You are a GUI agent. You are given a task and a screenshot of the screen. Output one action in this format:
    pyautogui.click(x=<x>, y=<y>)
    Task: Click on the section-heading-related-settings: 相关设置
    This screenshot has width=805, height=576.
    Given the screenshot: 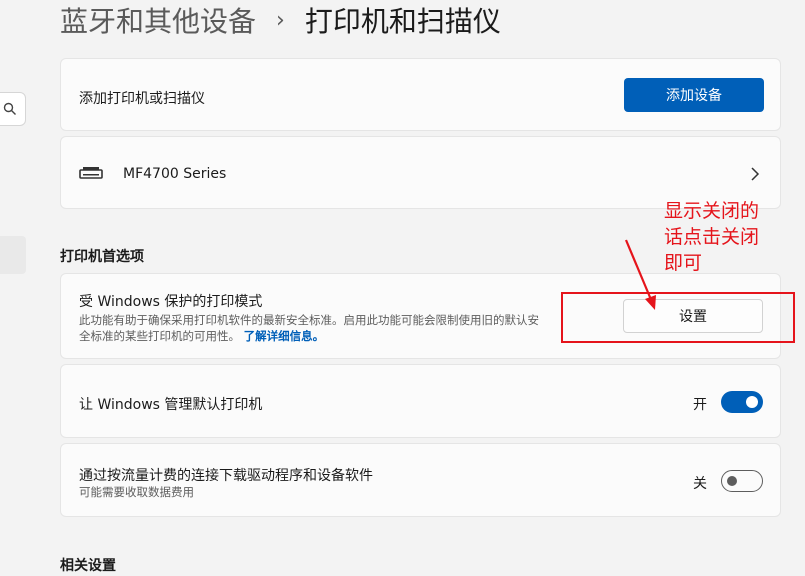 What is the action you would take?
    pyautogui.click(x=88, y=566)
    